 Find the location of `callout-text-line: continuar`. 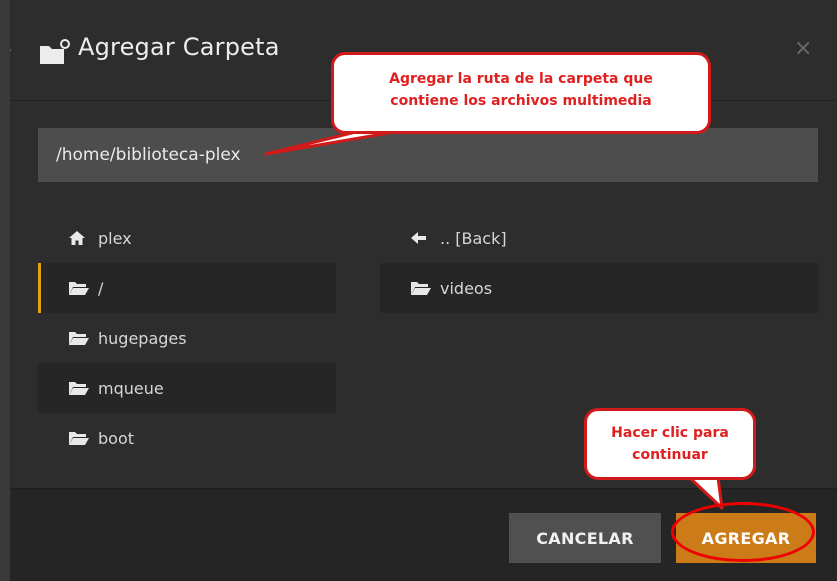

callout-text-line: continuar is located at coordinates (670, 455).